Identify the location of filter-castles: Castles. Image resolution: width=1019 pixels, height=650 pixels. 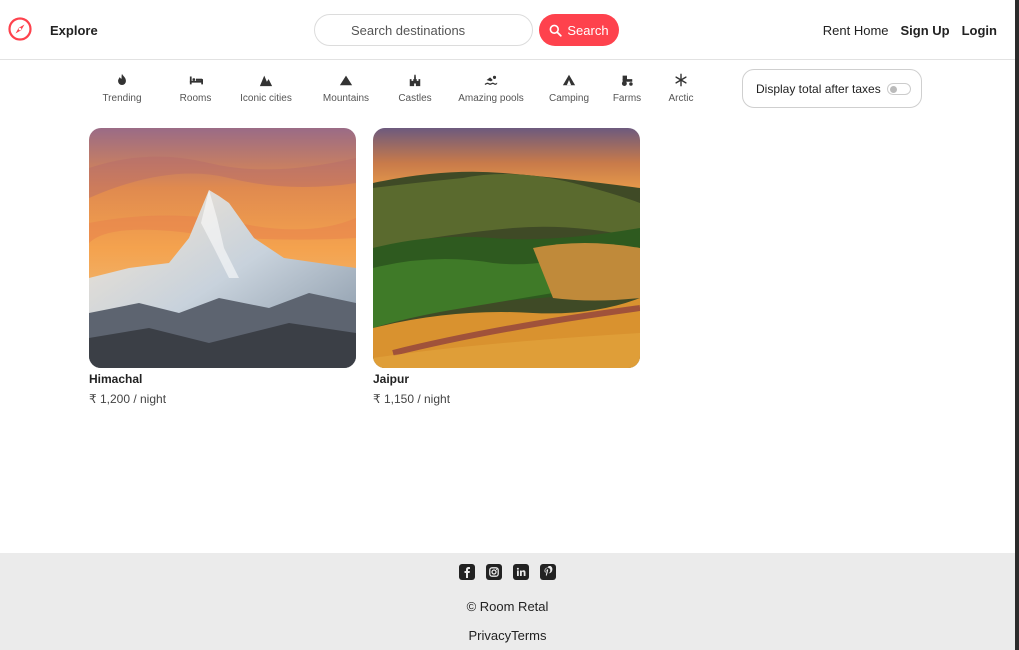
(415, 88).